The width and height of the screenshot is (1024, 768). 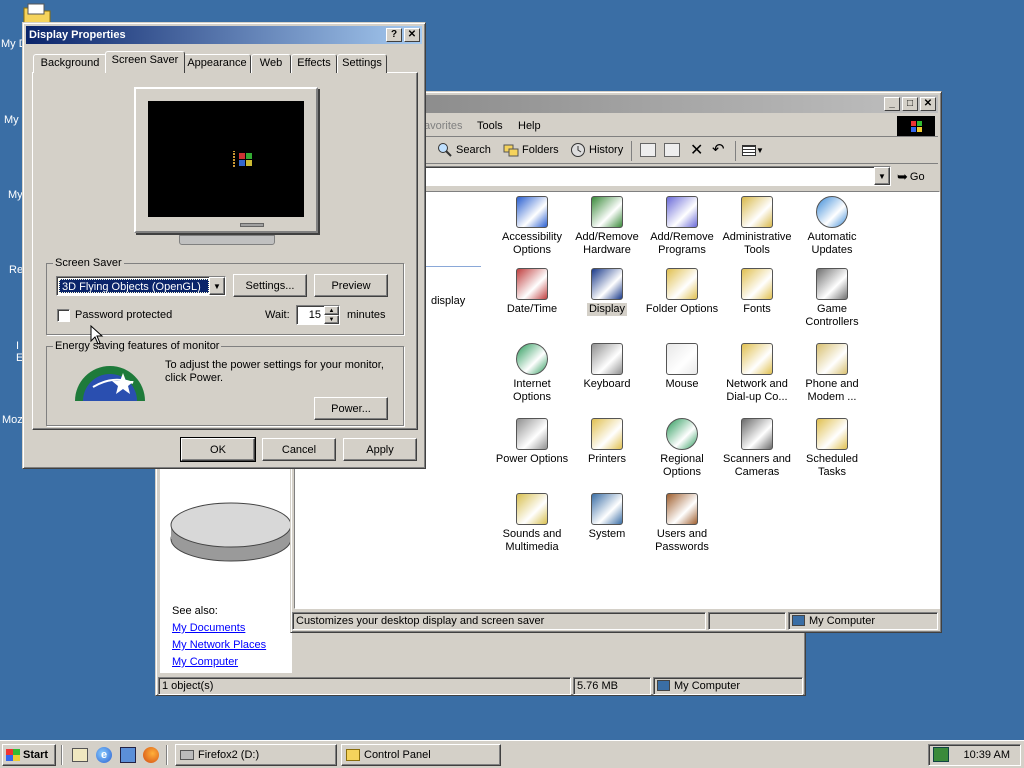 What do you see at coordinates (256, 755) in the screenshot?
I see `task-firefox2: Firefox2 (D:)` at bounding box center [256, 755].